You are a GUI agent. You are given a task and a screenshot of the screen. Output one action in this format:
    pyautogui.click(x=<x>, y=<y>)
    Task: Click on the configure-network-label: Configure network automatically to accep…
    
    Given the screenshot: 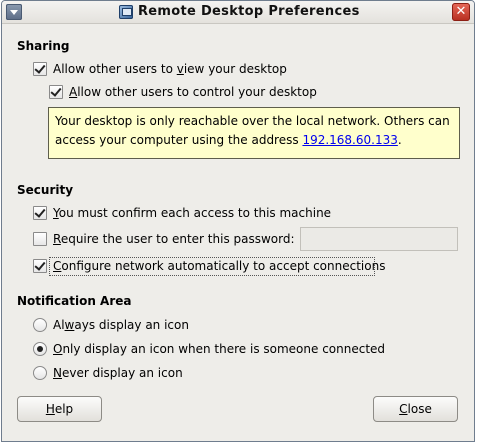 What is the action you would take?
    pyautogui.click(x=219, y=266)
    